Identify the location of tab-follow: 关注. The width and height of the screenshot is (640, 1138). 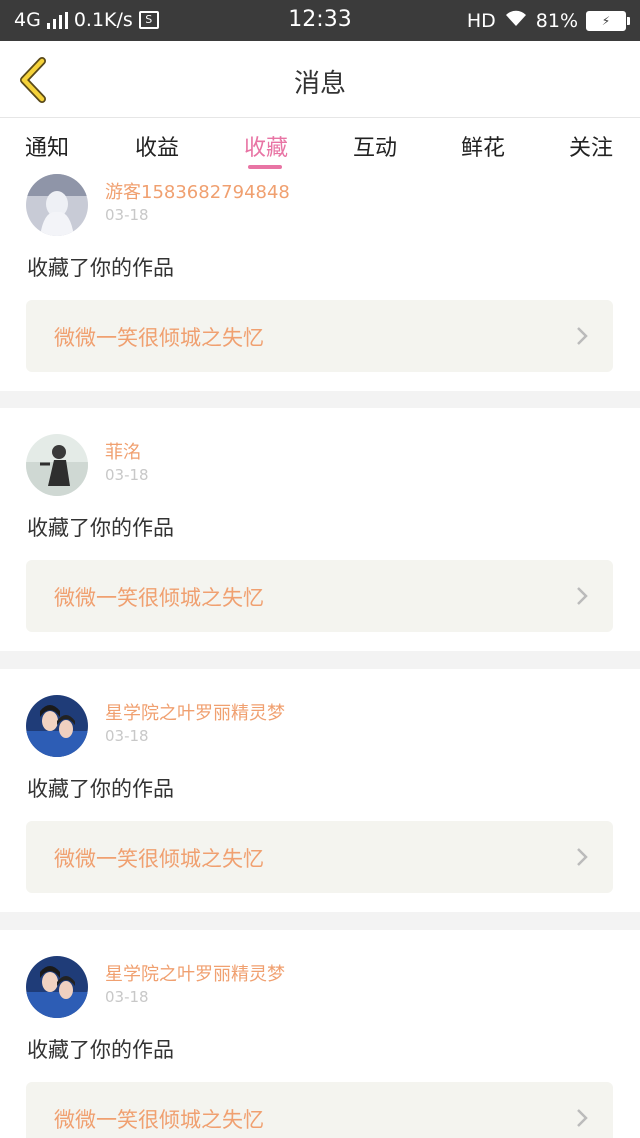
(591, 146).